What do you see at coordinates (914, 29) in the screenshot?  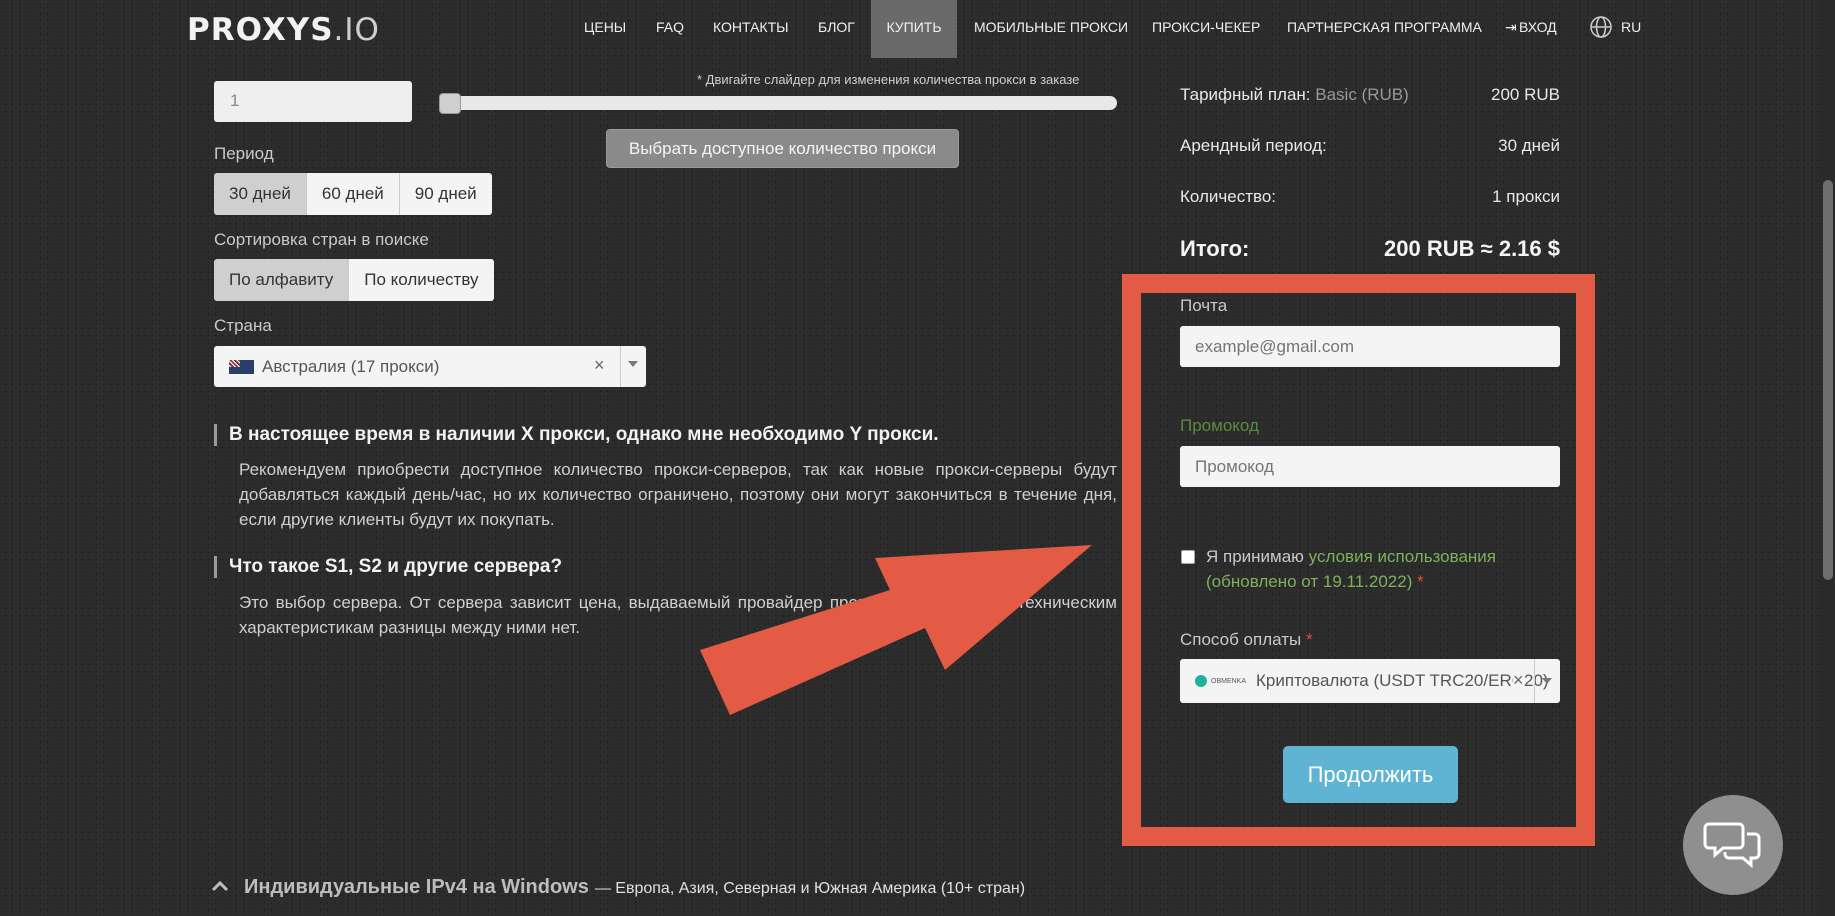 I see `nav-buy: КУПИТЬ` at bounding box center [914, 29].